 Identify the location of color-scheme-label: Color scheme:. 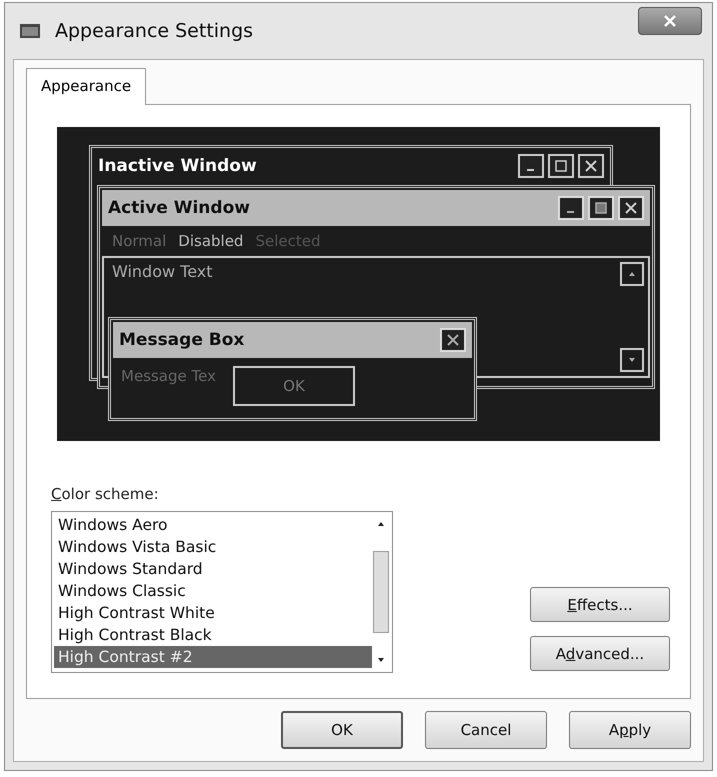
(105, 494).